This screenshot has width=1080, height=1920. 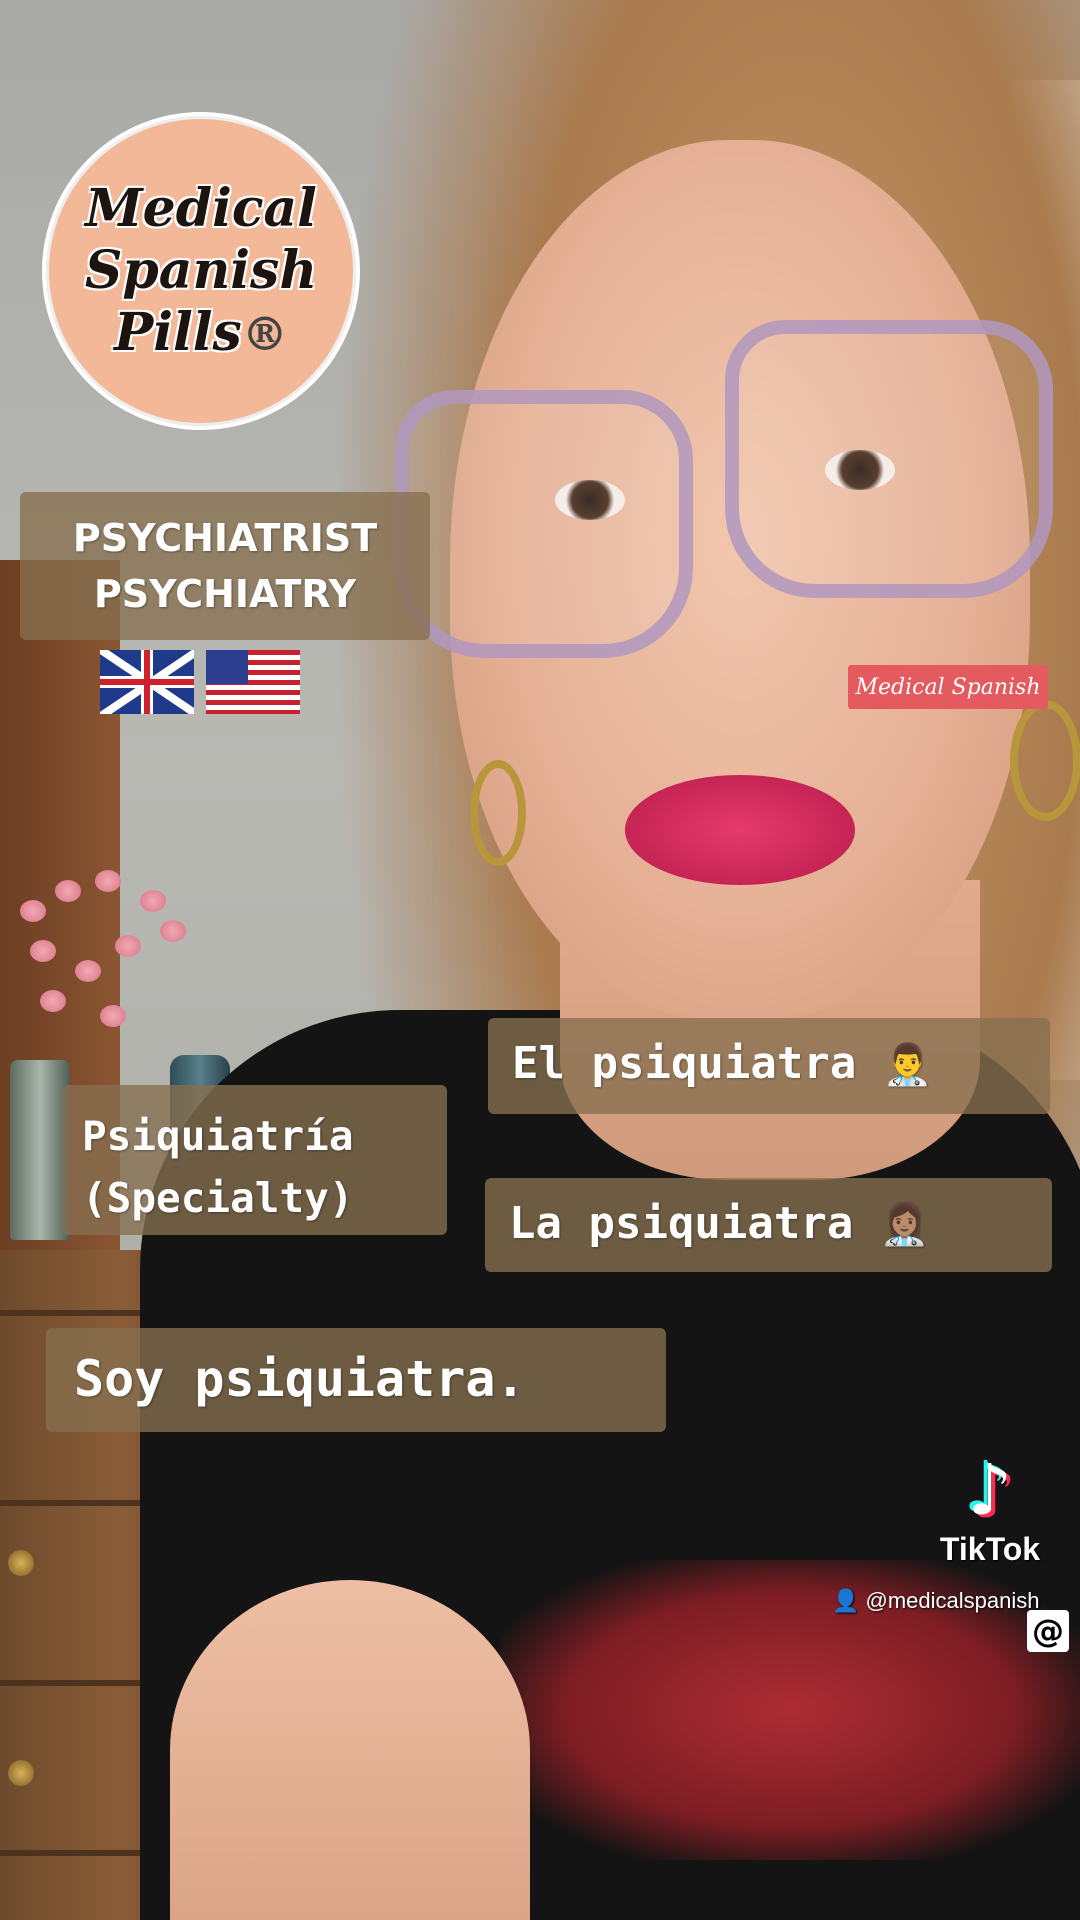 What do you see at coordinates (498, 813) in the screenshot?
I see `left-earring` at bounding box center [498, 813].